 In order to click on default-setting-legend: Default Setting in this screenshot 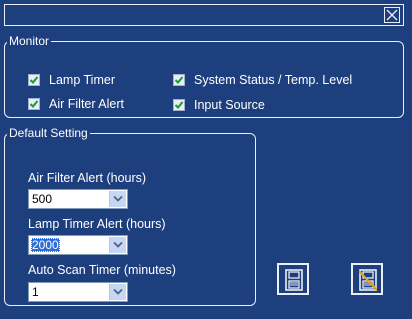, I will do `click(48, 133)`.